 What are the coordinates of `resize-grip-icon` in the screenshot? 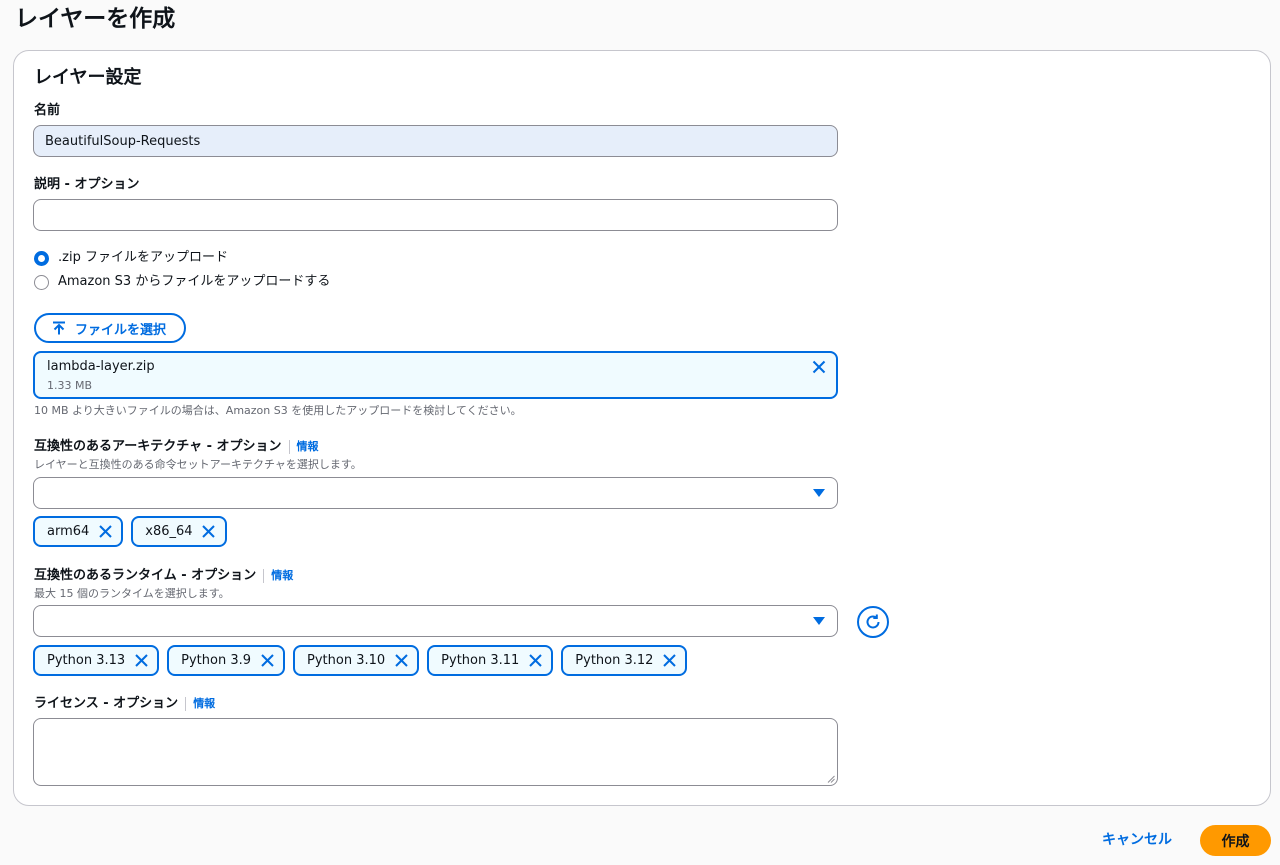 It's located at (831, 779).